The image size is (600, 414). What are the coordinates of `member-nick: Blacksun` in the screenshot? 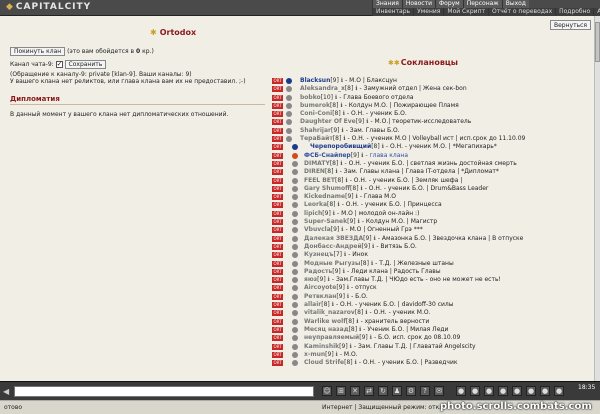 It's located at (315, 80).